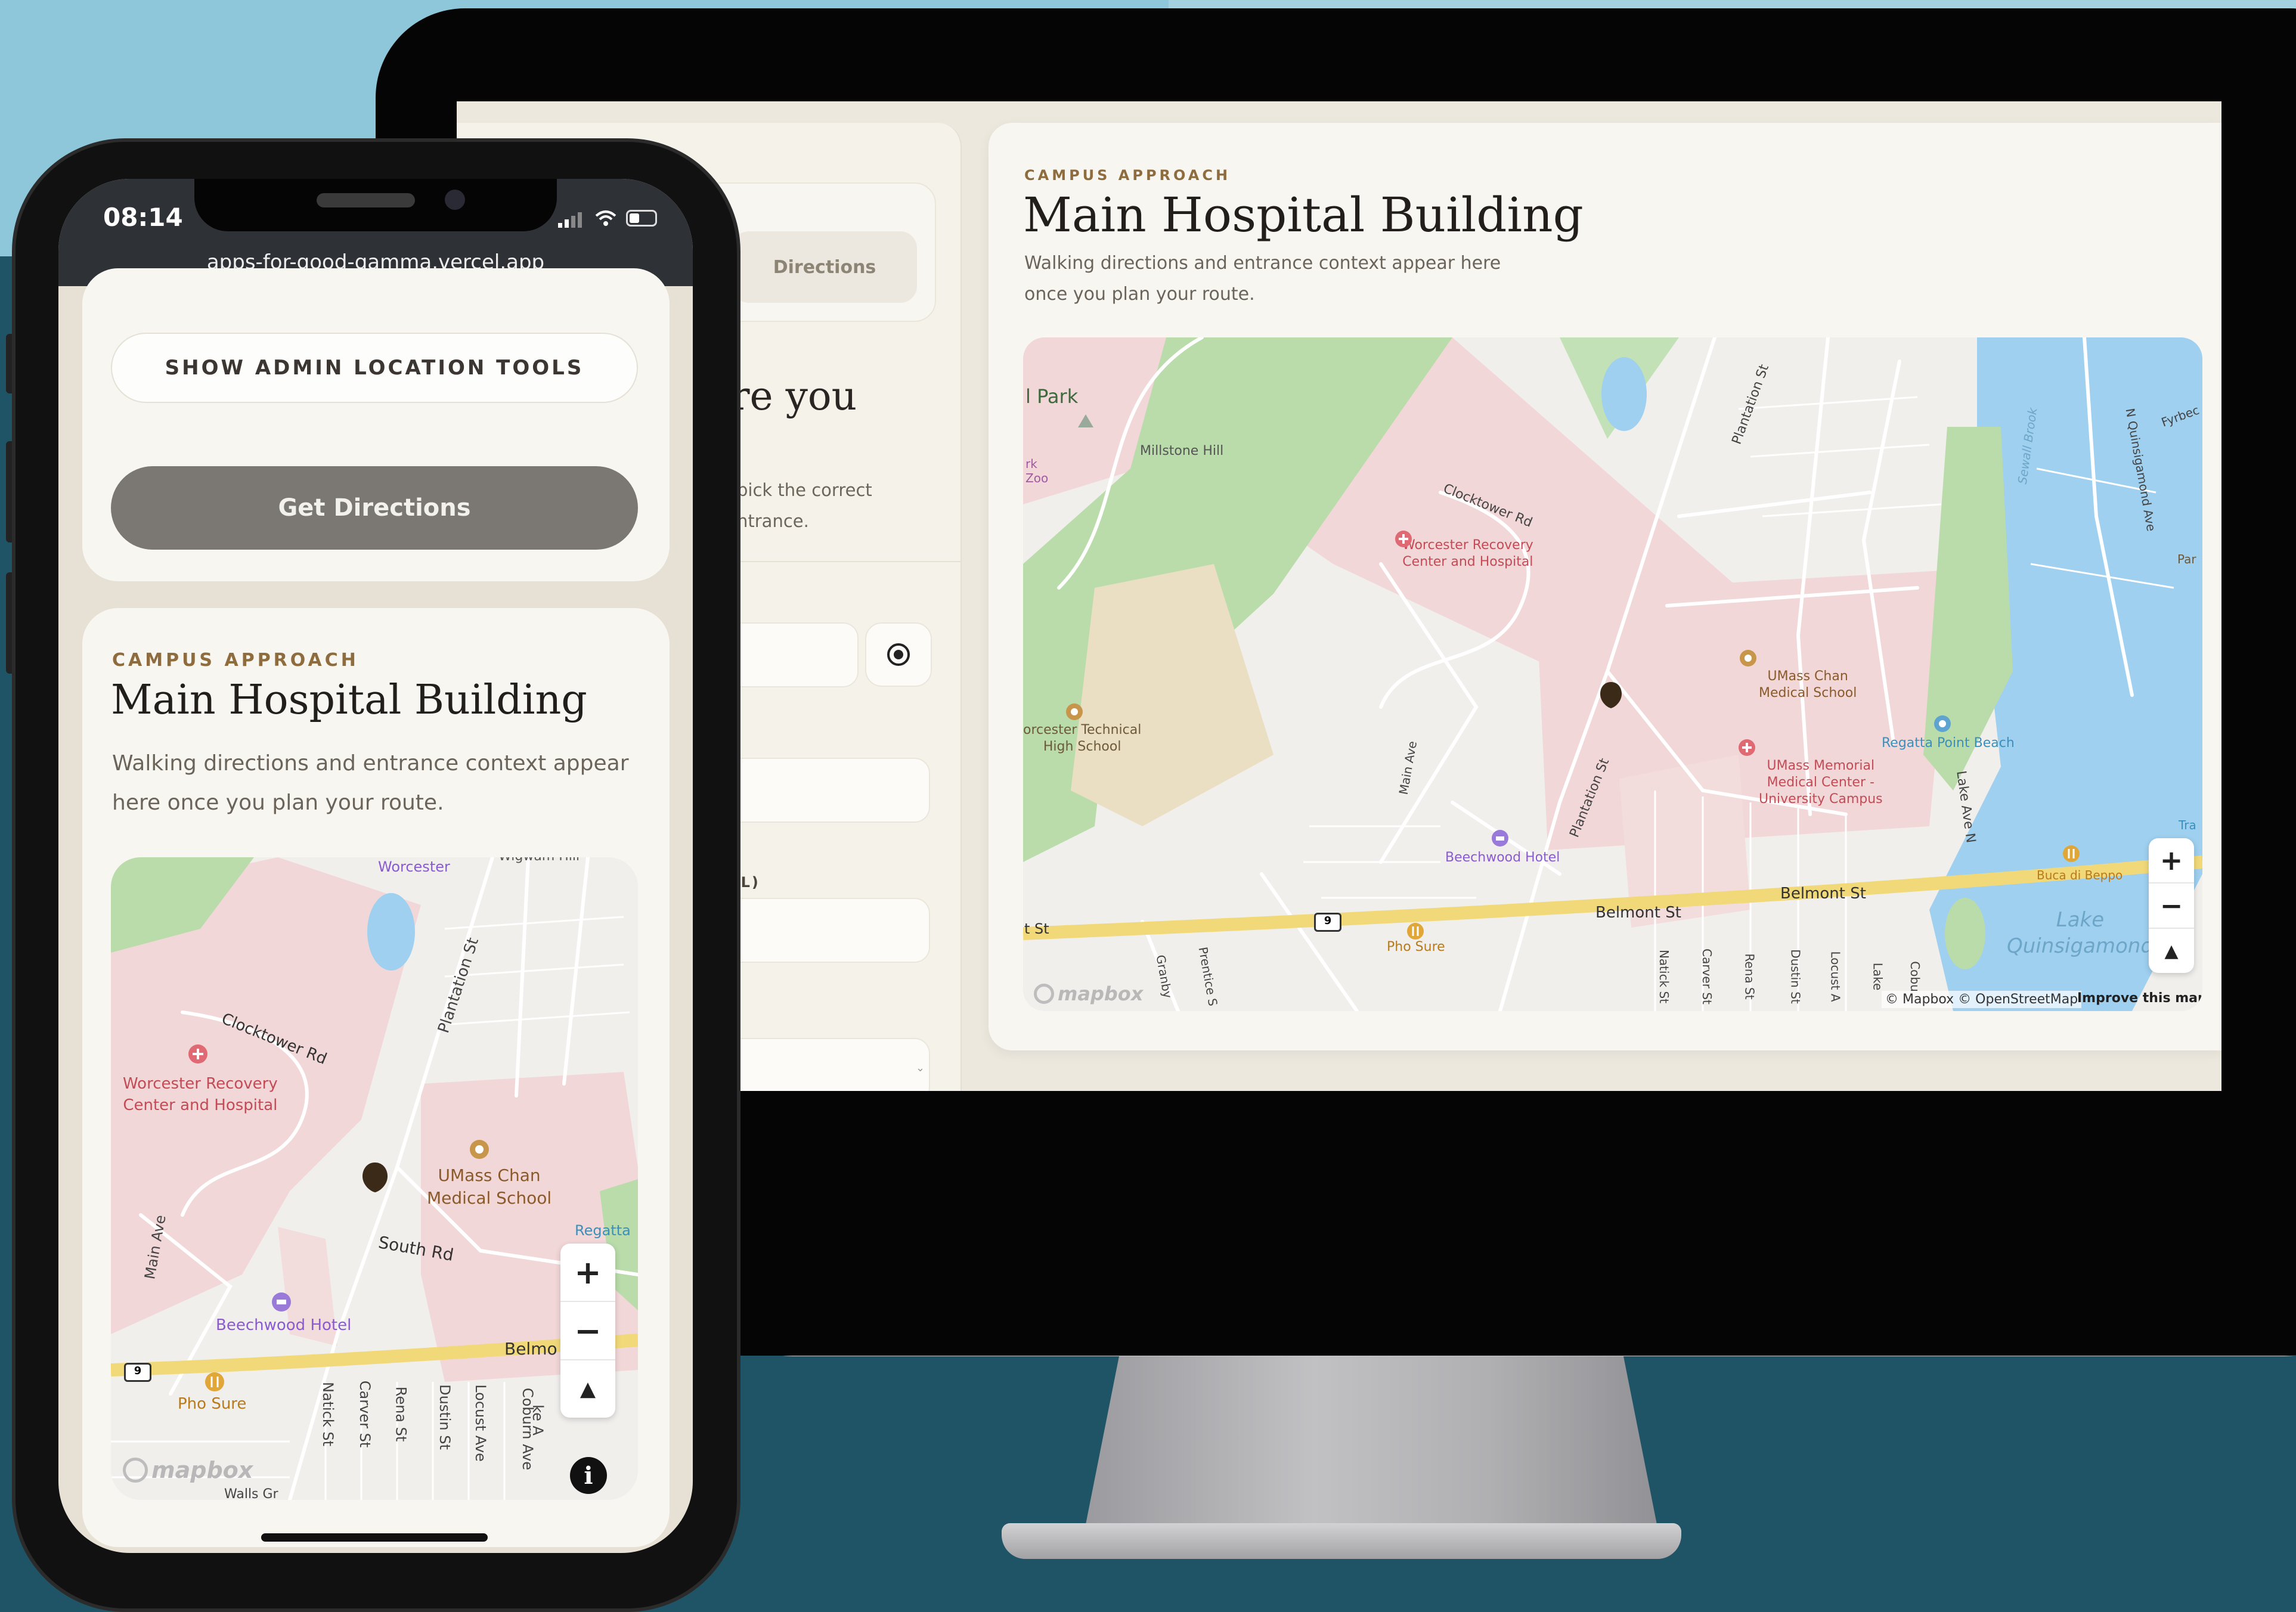 The width and height of the screenshot is (2296, 1612). I want to click on map-label-park: l Park, so click(1052, 396).